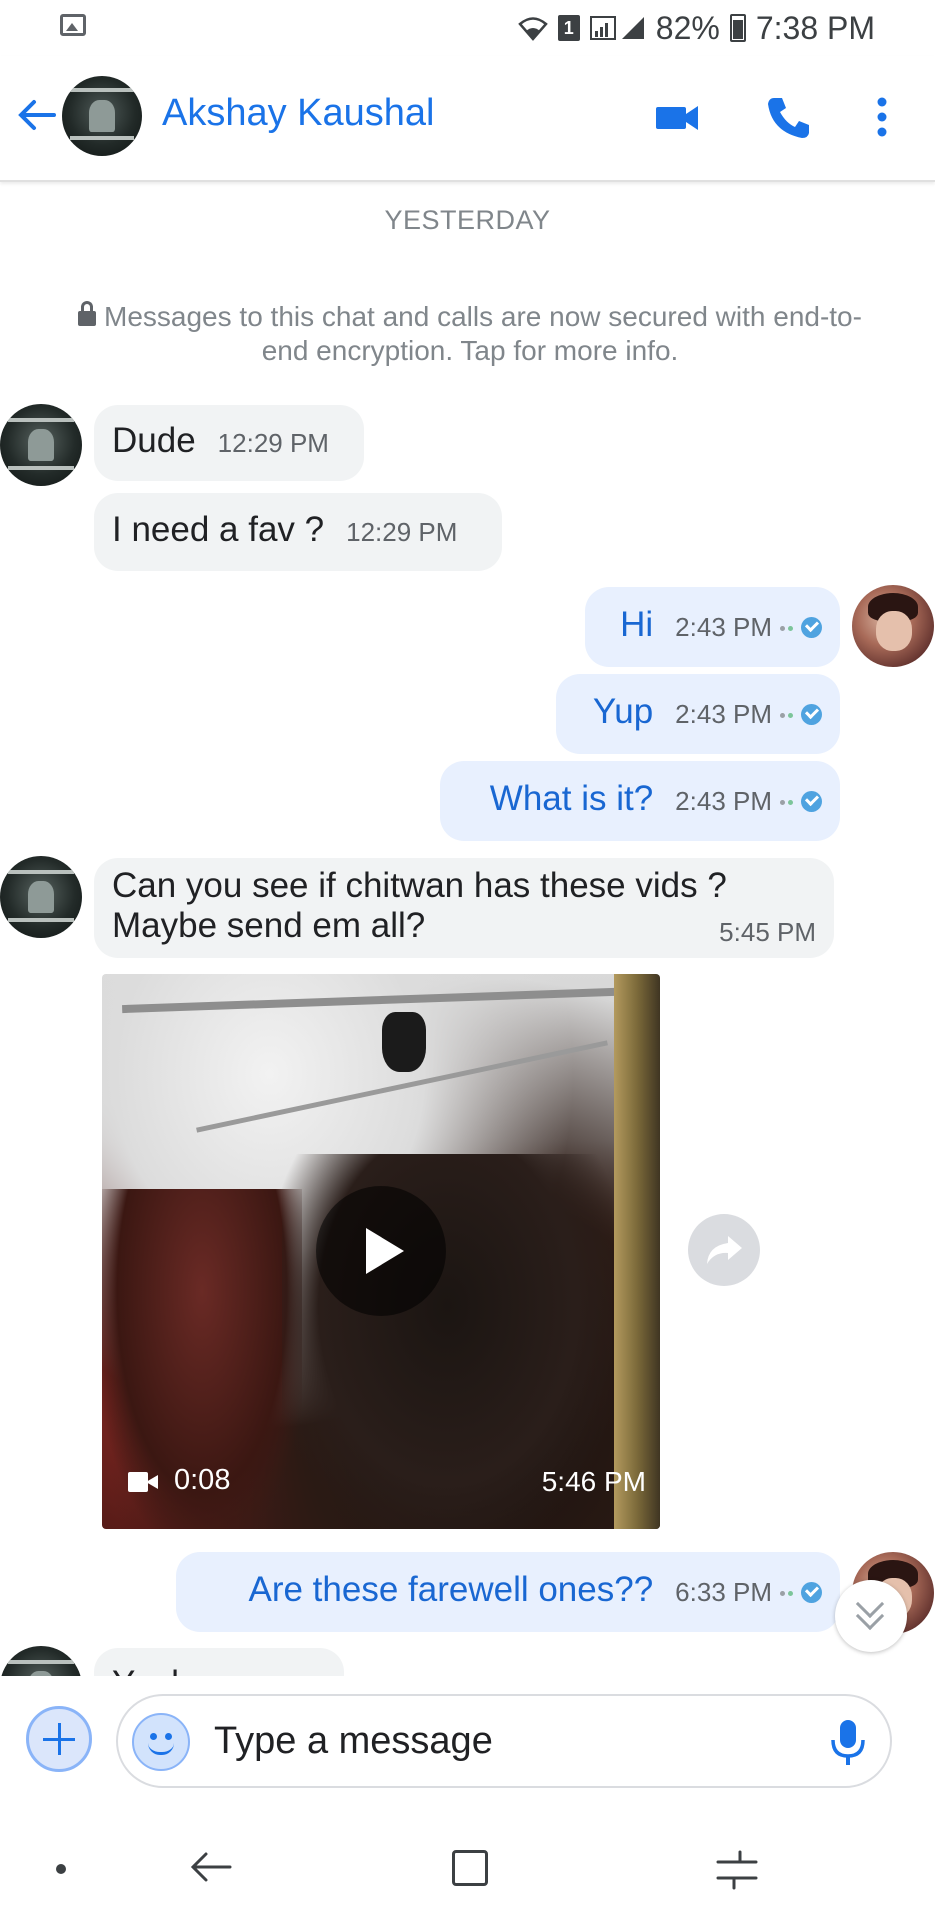 The width and height of the screenshot is (935, 1920). Describe the element at coordinates (37, 115) in the screenshot. I see `back-arrow-icon` at that location.